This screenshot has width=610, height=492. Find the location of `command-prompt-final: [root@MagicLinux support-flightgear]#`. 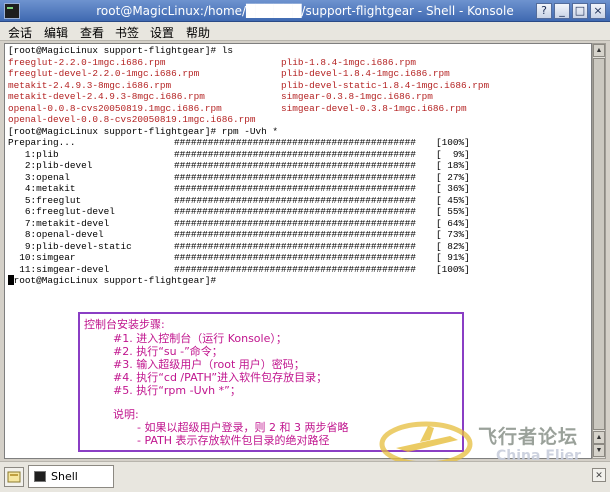

command-prompt-final: [root@MagicLinux support-flightgear]# is located at coordinates (115, 280).